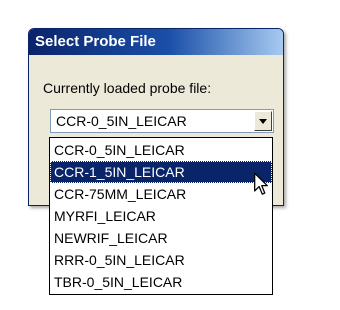  Describe the element at coordinates (161, 194) in the screenshot. I see `list-item: CCR-75MM_LEICAR` at that location.